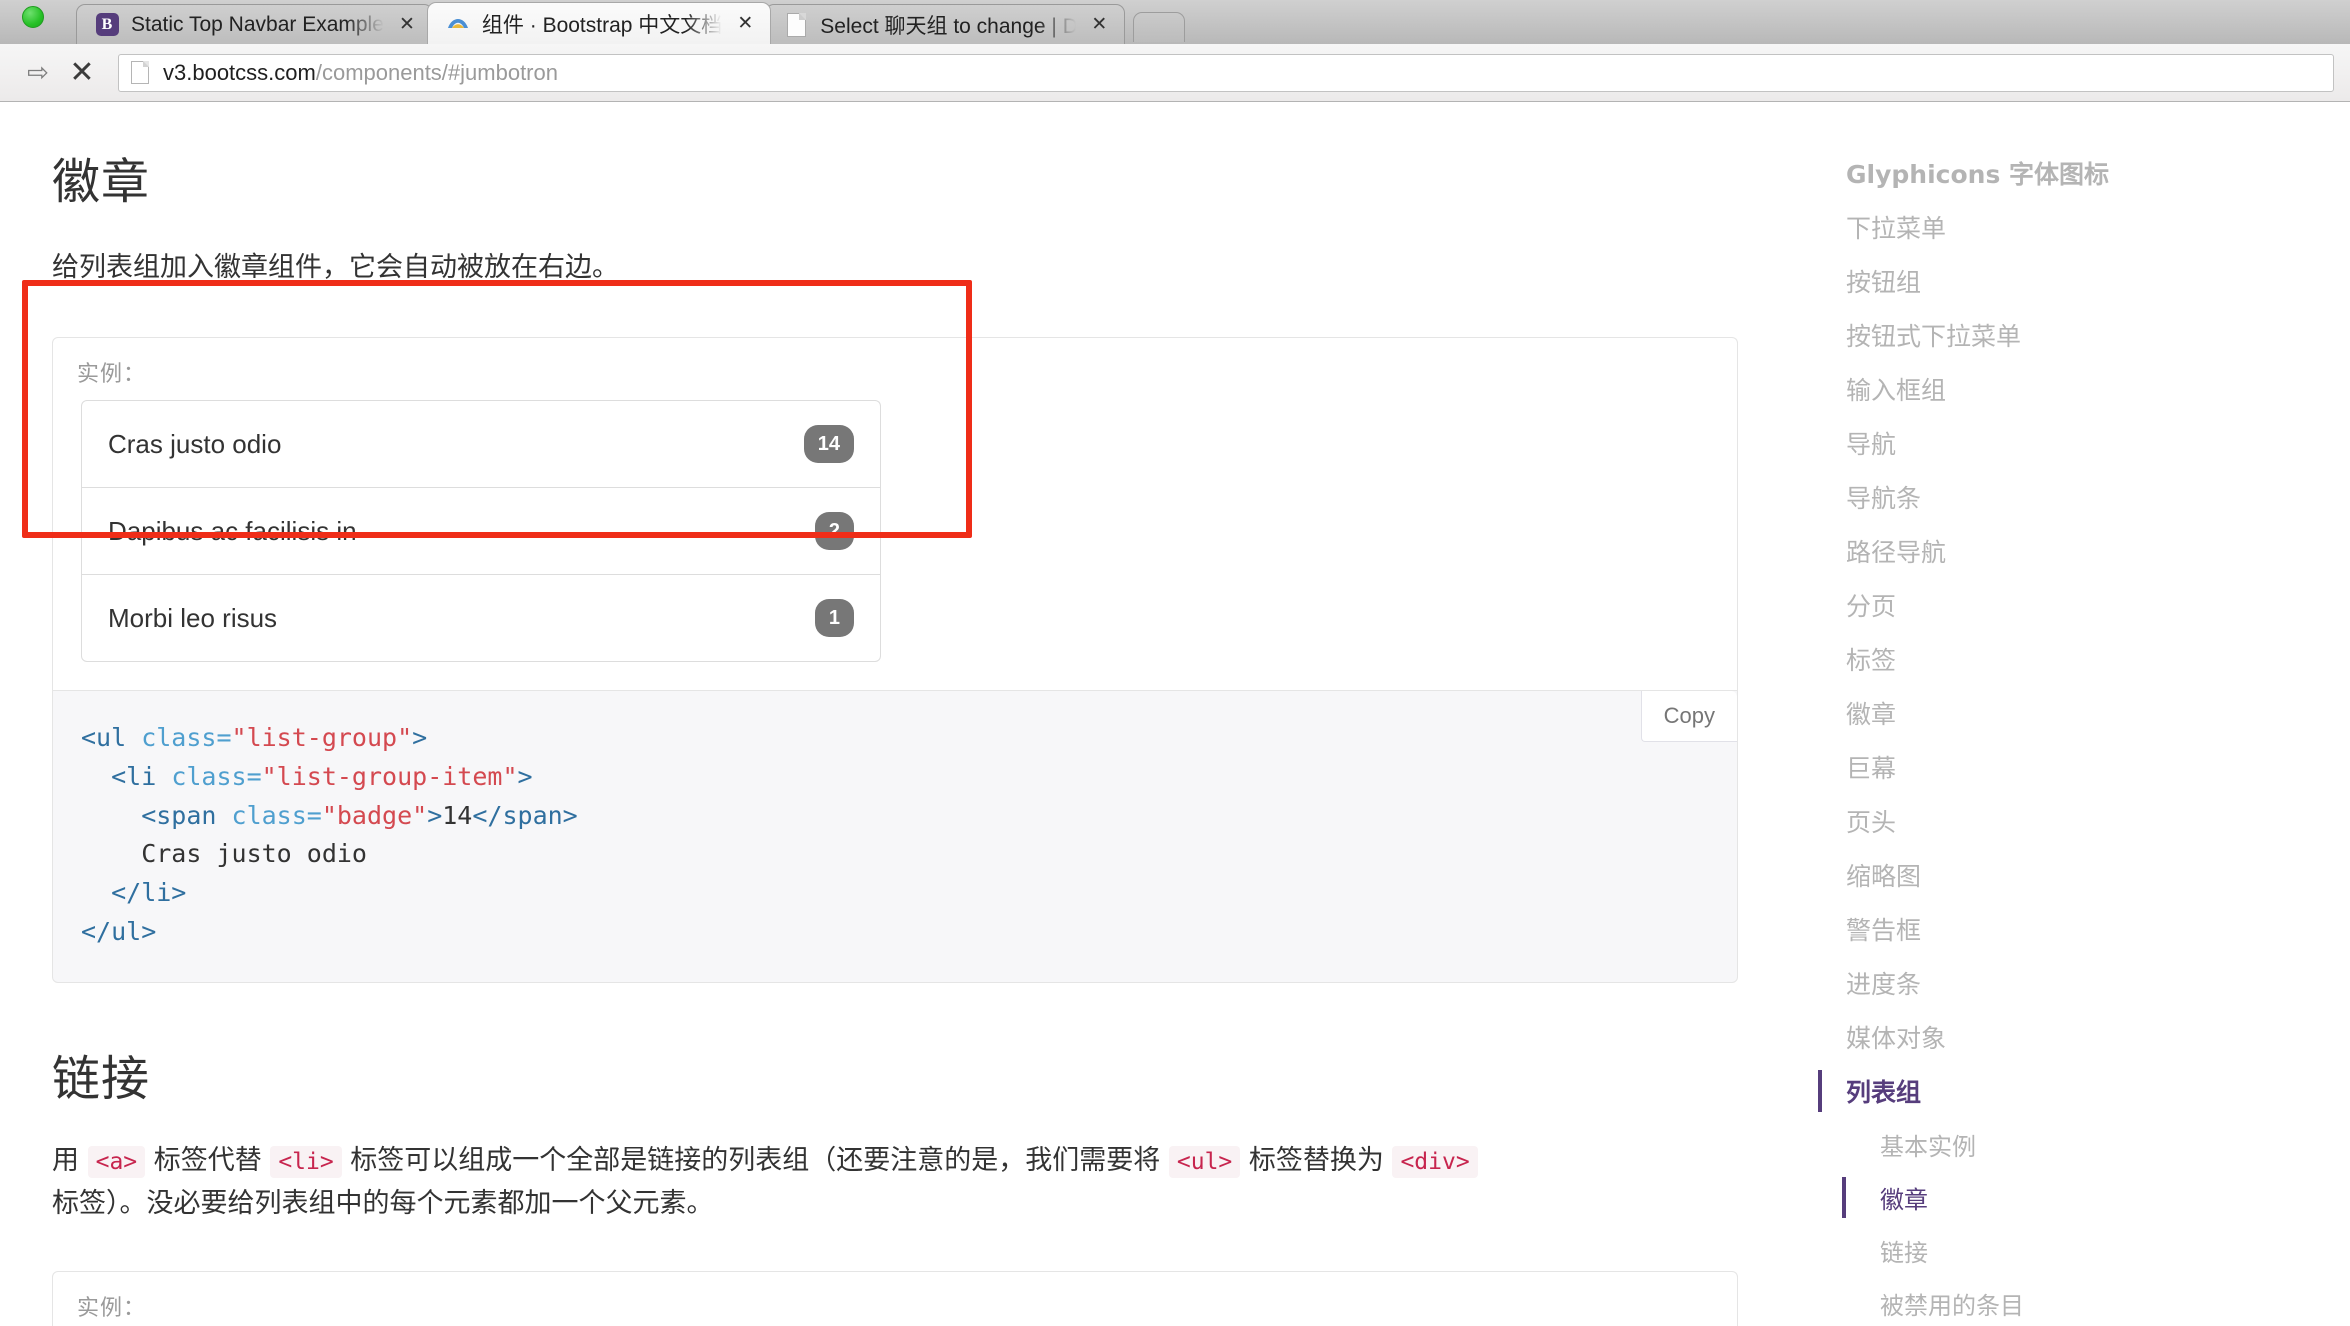  I want to click on sidebar-subitem: 被禁用的条目, so click(2084, 1301).